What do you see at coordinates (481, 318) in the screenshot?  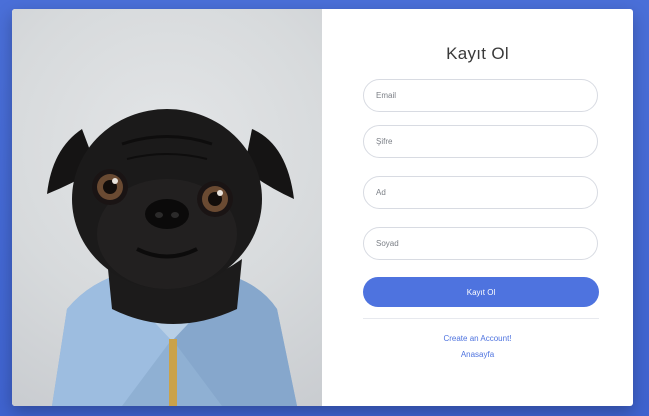 I see `divider` at bounding box center [481, 318].